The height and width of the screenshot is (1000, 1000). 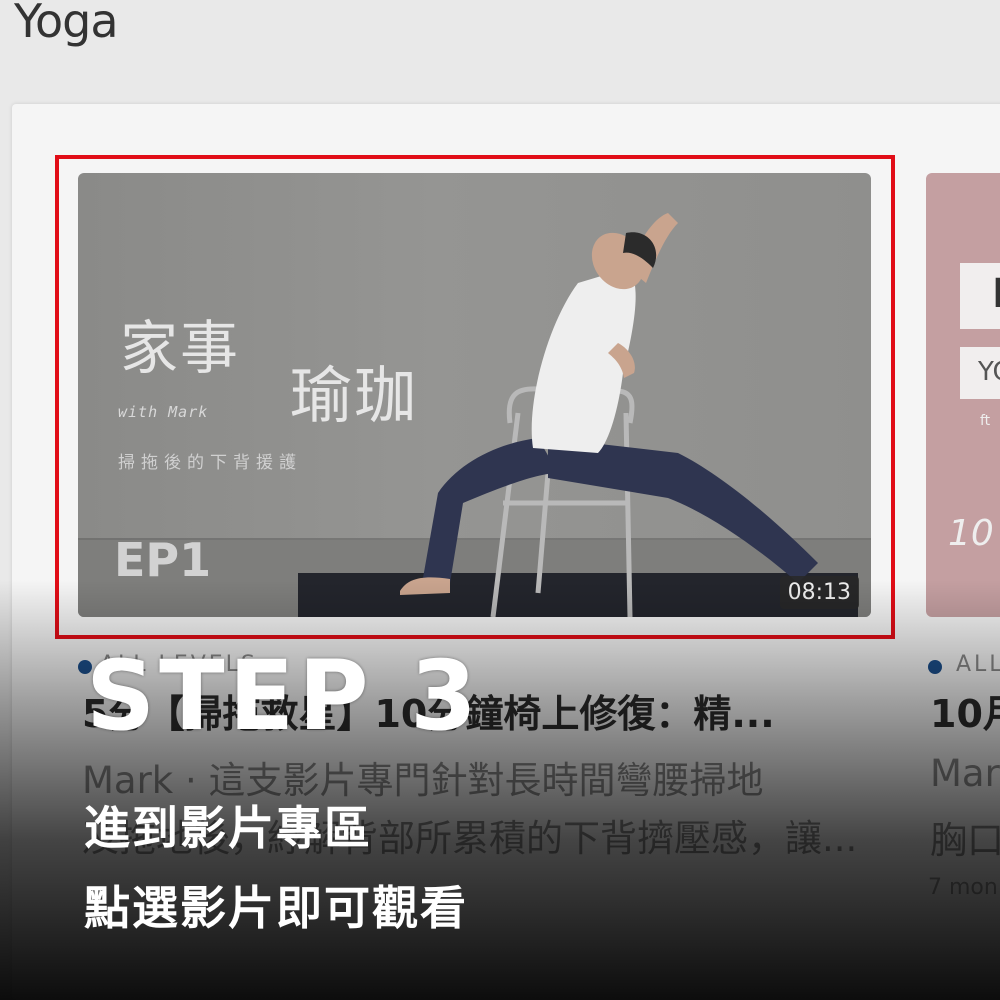 I want to click on instruction-line2: 點選影片即可觀看, so click(x=276, y=908).